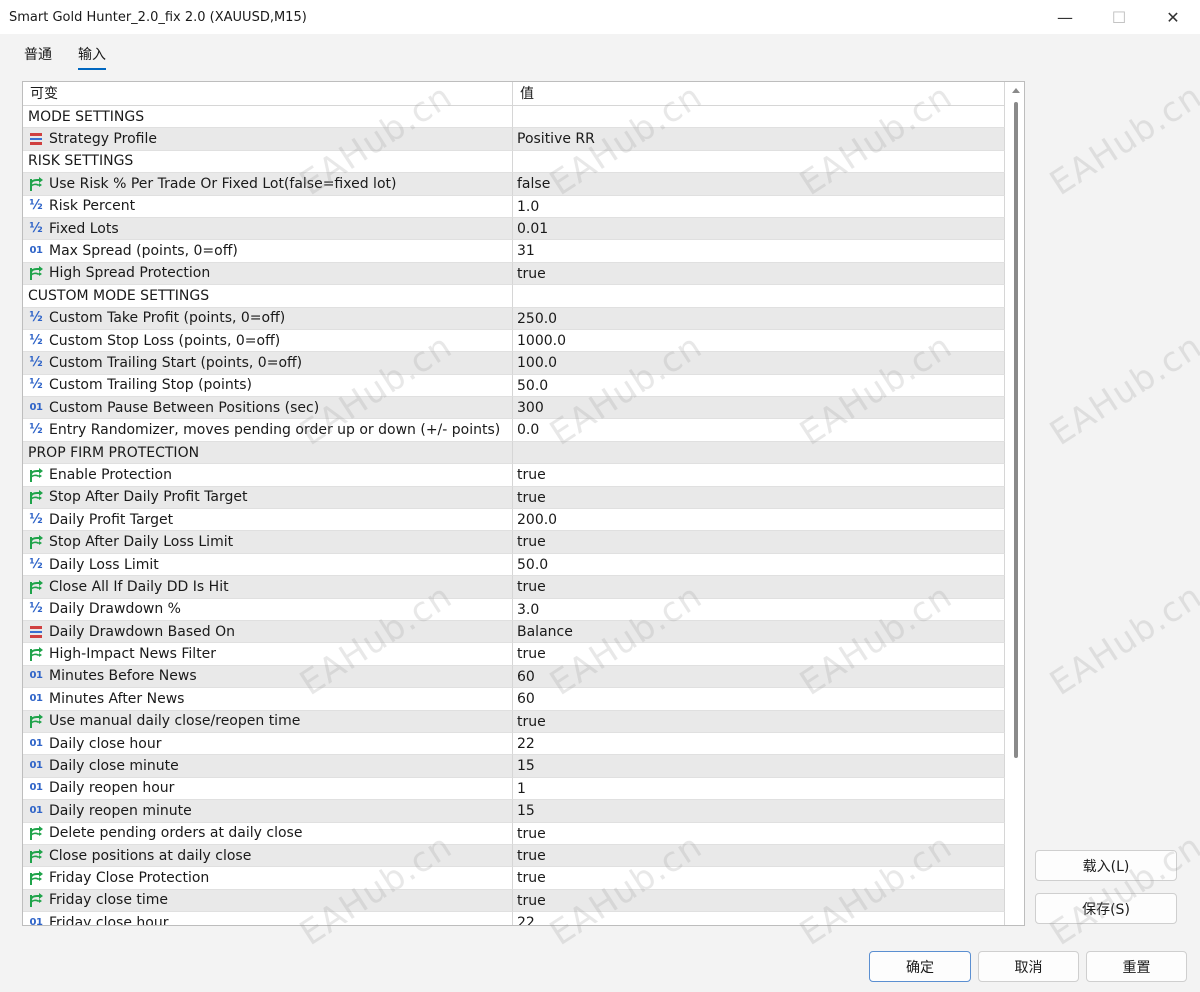  I want to click on table-row: ½ Custom Trailing Stop (points) 50.0, so click(514, 386).